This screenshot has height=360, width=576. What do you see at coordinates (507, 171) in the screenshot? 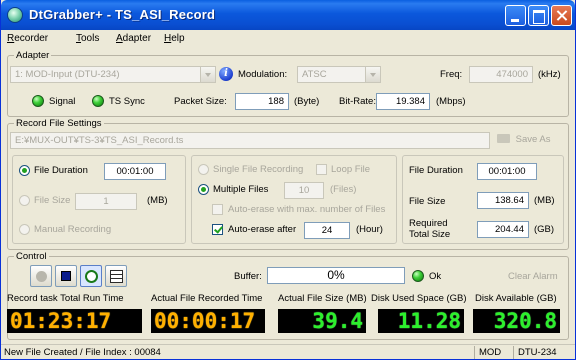
I see `summary-duration-field: 00:01:00` at bounding box center [507, 171].